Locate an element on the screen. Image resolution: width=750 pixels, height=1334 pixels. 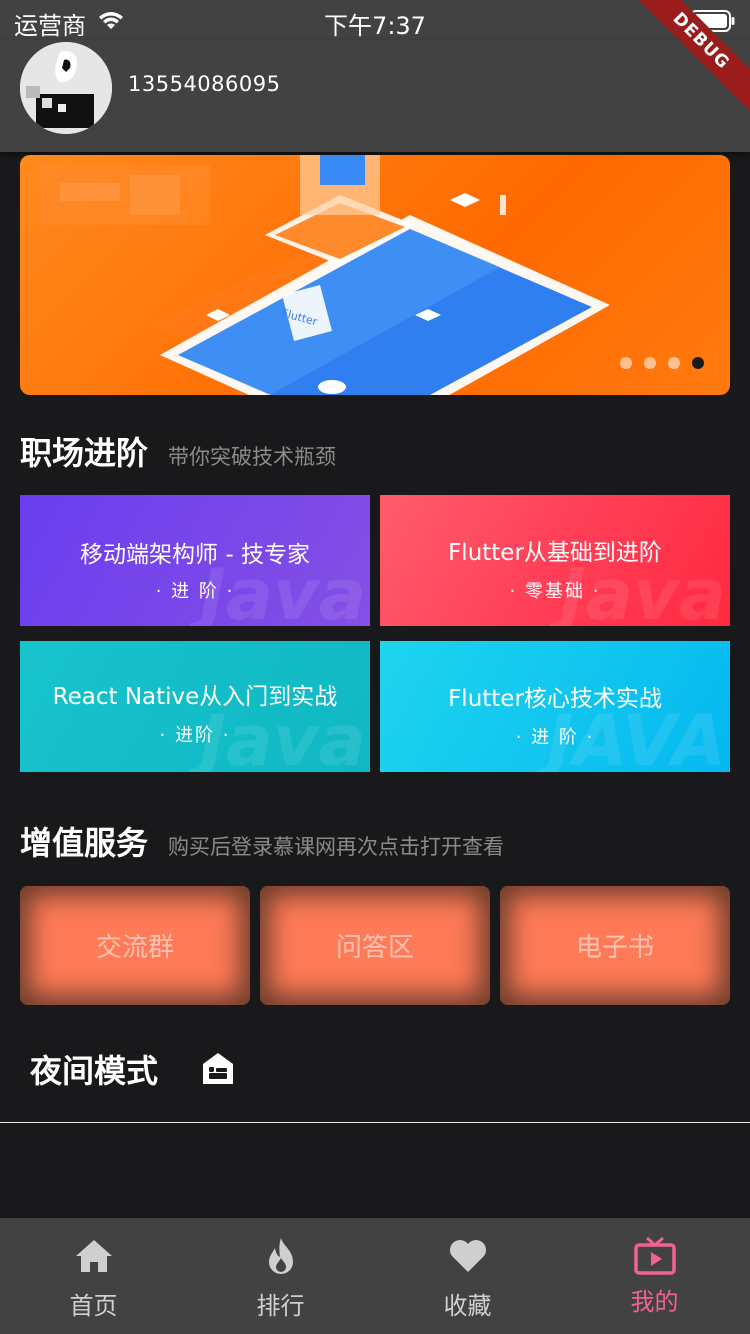
course-card: JAVA Flutter核心技术实战 · 进 阶 · is located at coordinates (555, 706).